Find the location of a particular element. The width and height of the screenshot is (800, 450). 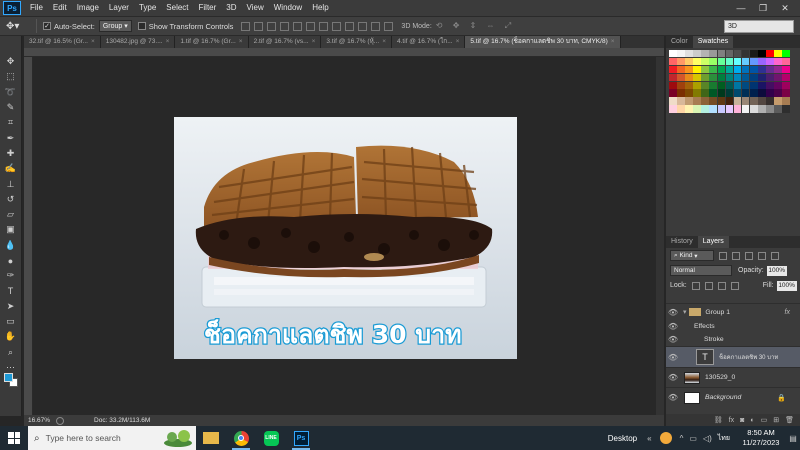

add-style-icon: fx is located at coordinates (731, 420).